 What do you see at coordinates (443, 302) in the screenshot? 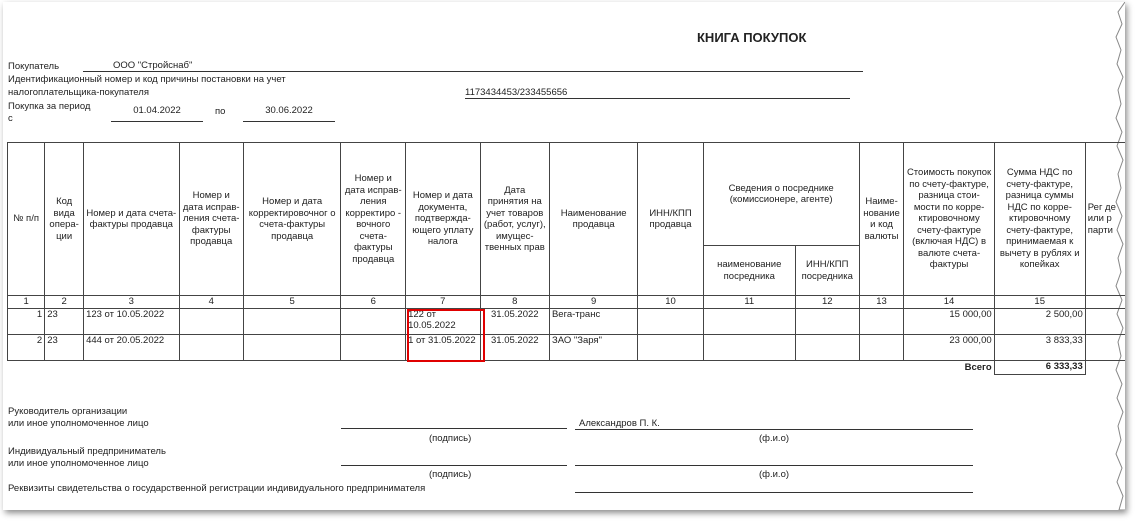
I see `column-number: 7` at bounding box center [443, 302].